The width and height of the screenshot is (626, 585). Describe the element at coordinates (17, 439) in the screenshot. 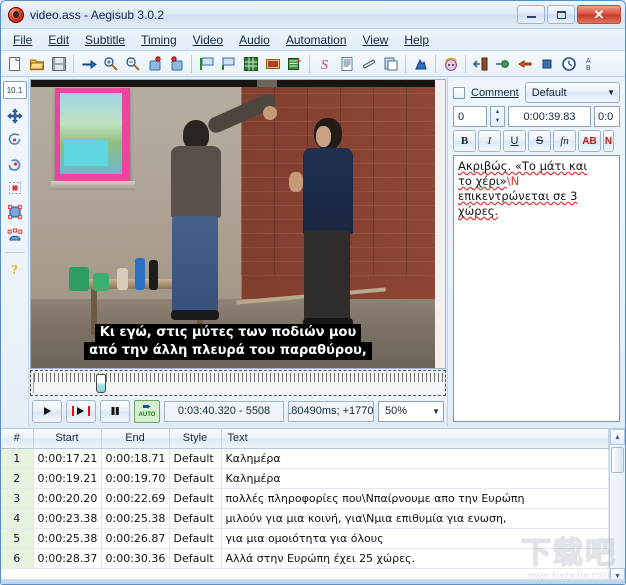

I see `column-header-number: #` at that location.